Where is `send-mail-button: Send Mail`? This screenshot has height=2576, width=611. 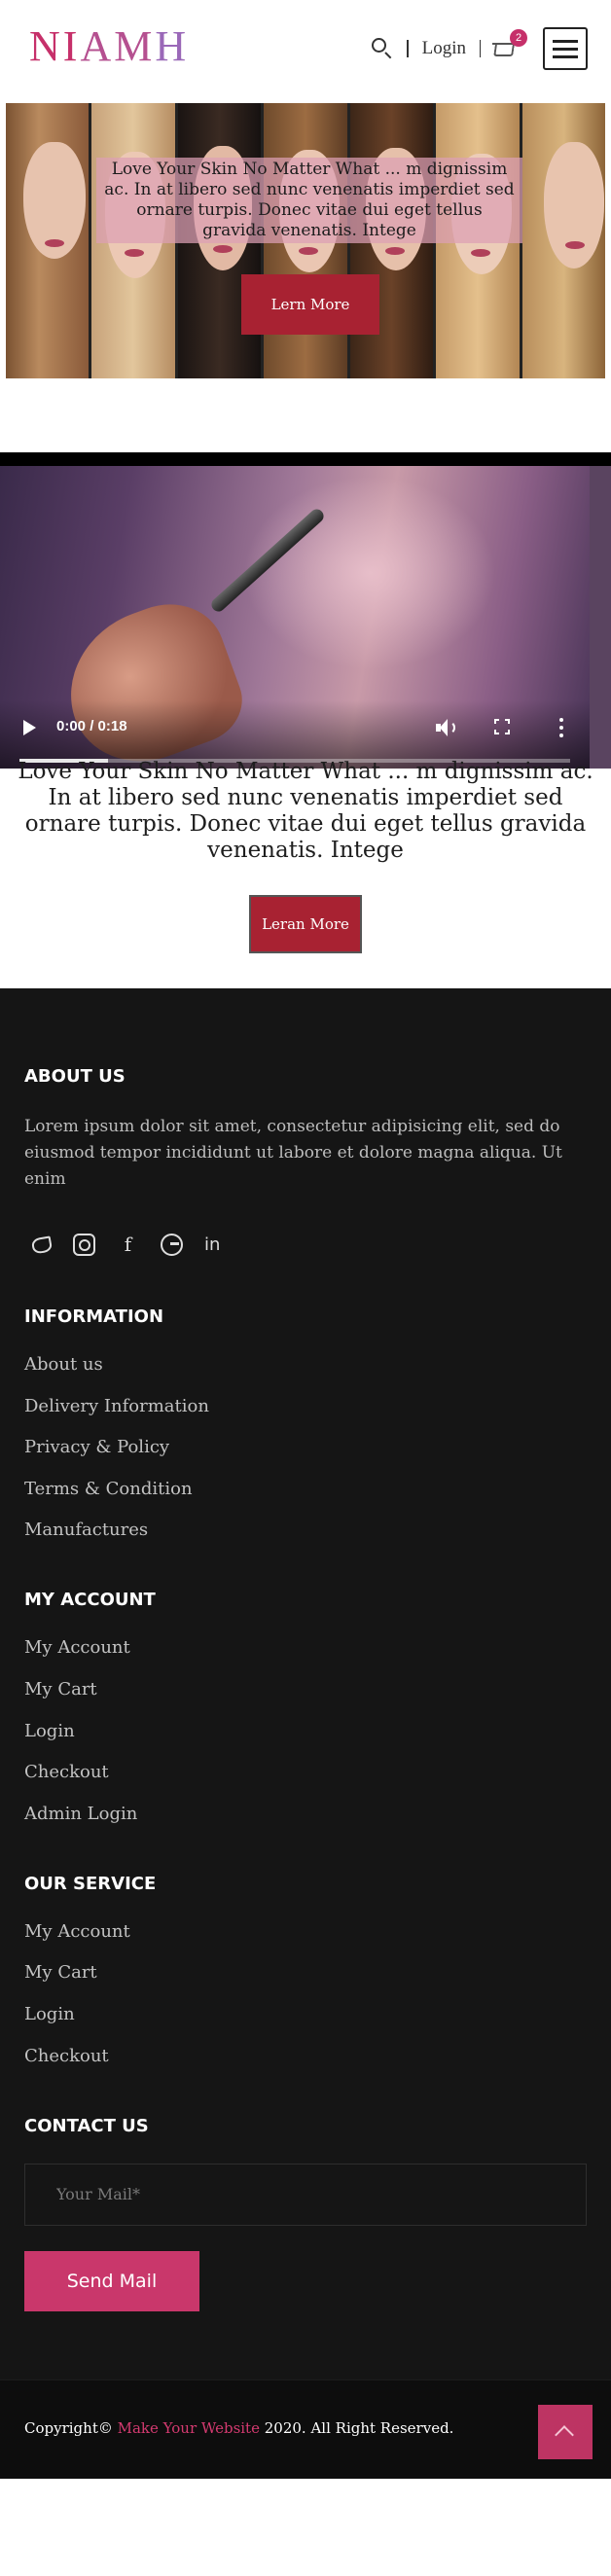
send-mail-button: Send Mail is located at coordinates (111, 2280).